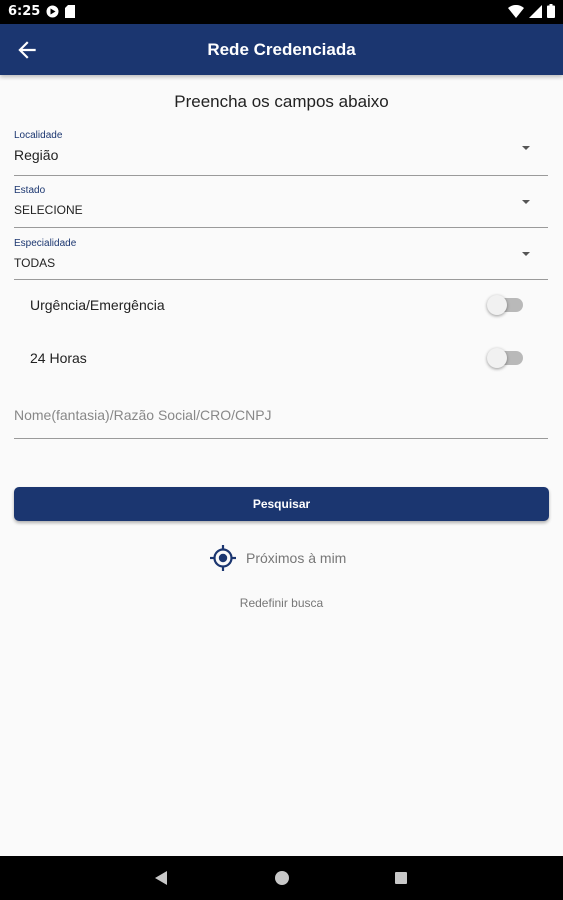 The height and width of the screenshot is (900, 563). Describe the element at coordinates (48, 210) in the screenshot. I see `estado-value: SELECIONE` at that location.